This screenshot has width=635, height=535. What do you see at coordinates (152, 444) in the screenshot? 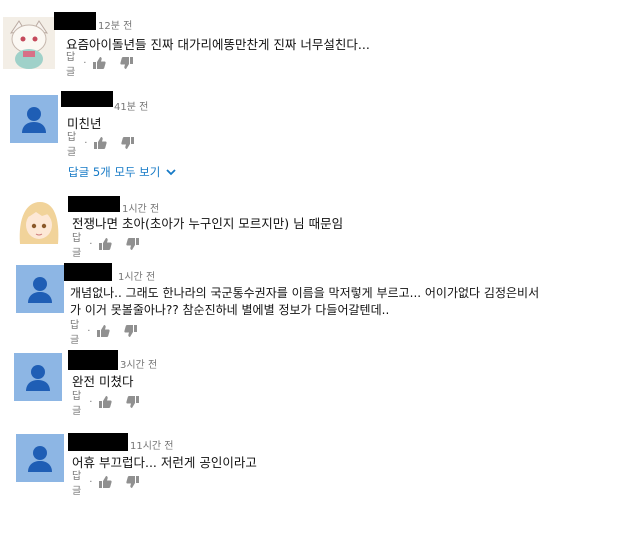
I see `comment-time: 11시간 전` at bounding box center [152, 444].